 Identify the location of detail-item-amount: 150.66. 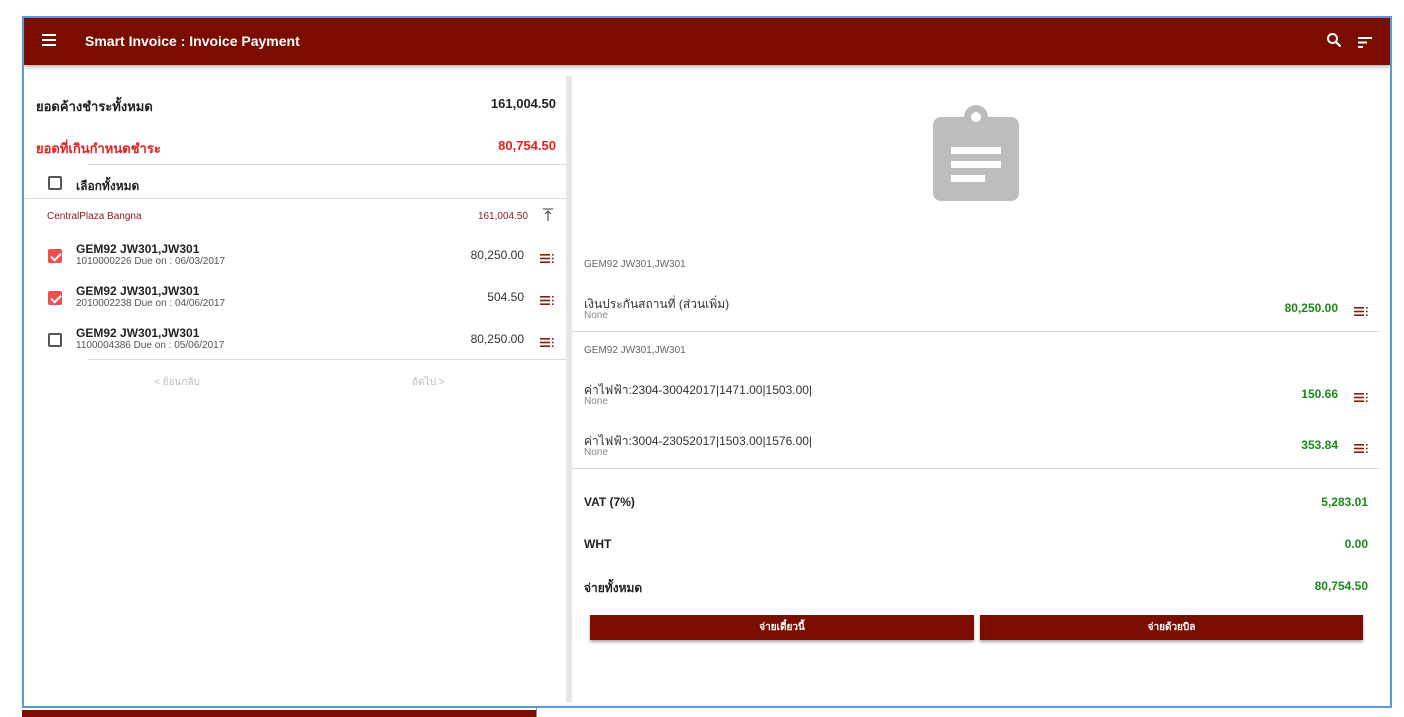
(1319, 394).